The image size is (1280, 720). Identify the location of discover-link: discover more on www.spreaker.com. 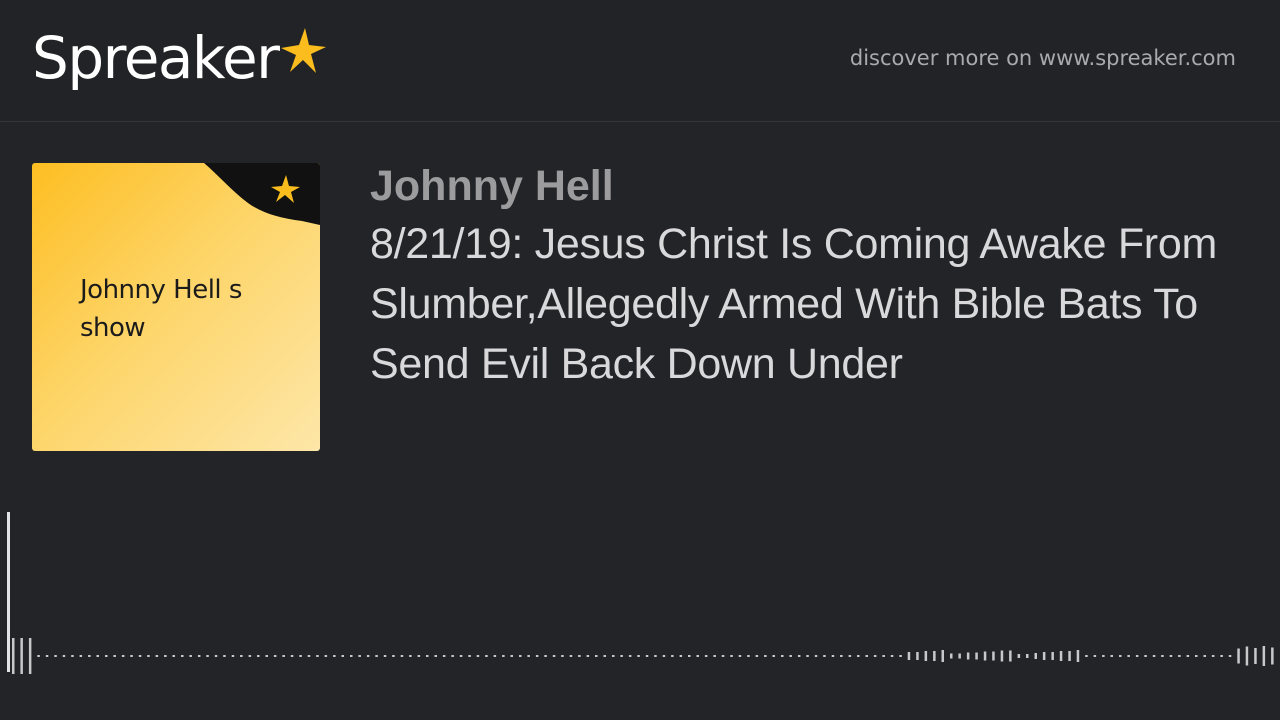
(1043, 58).